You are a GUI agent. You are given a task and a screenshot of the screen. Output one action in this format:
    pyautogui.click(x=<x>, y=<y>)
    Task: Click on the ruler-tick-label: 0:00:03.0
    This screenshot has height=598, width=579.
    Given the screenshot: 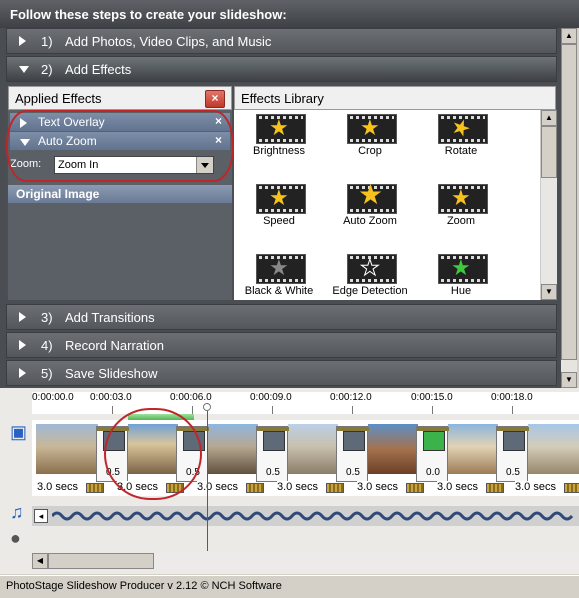 What is the action you would take?
    pyautogui.click(x=111, y=397)
    